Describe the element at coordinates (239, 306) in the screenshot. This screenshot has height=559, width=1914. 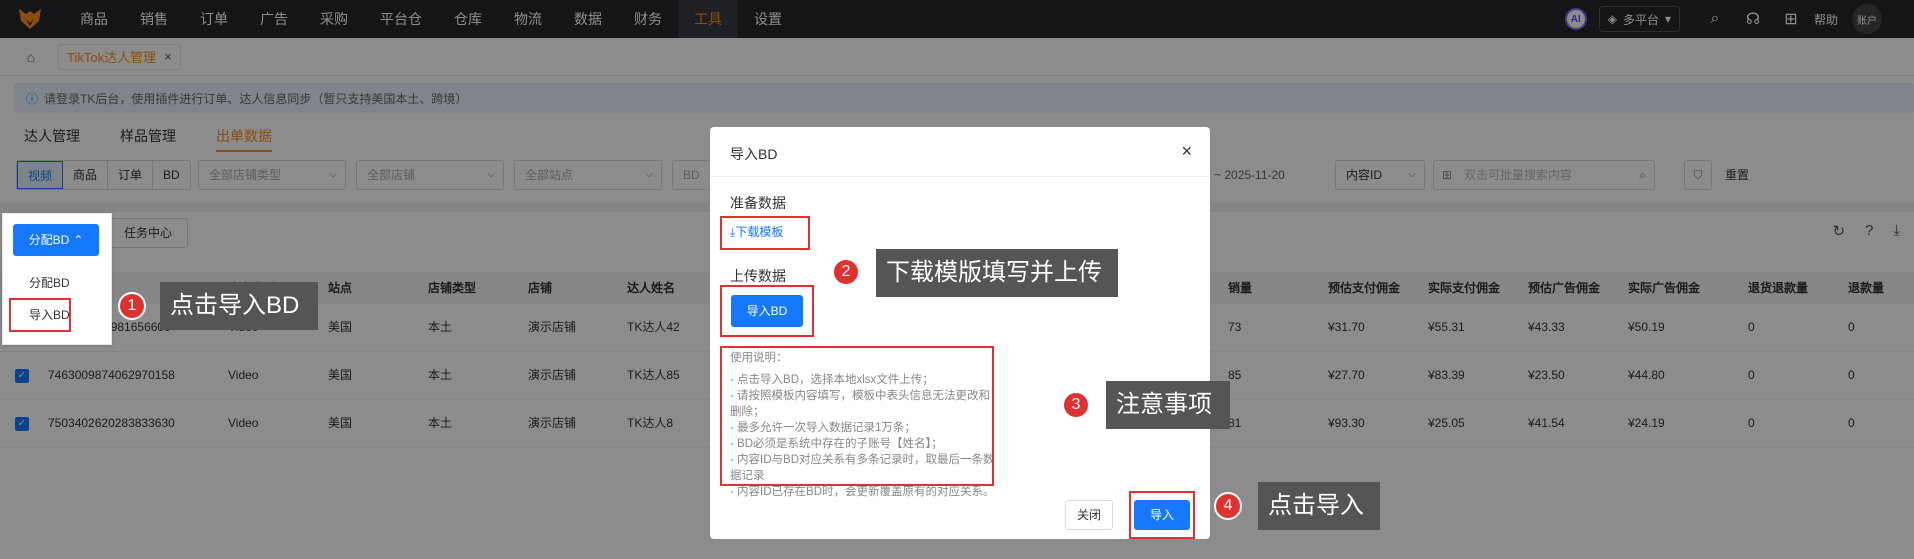
I see `step-callout: 点击导入BD` at that location.